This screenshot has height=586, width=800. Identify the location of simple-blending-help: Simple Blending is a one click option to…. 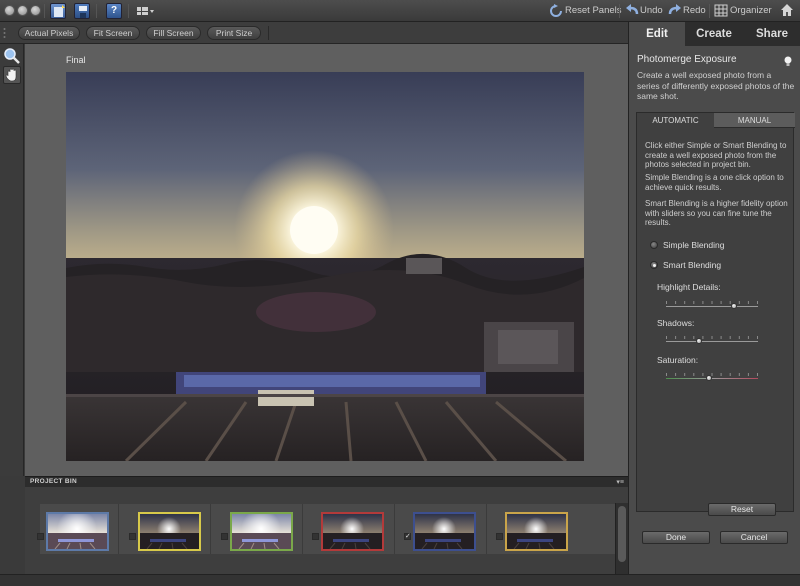
(714, 182).